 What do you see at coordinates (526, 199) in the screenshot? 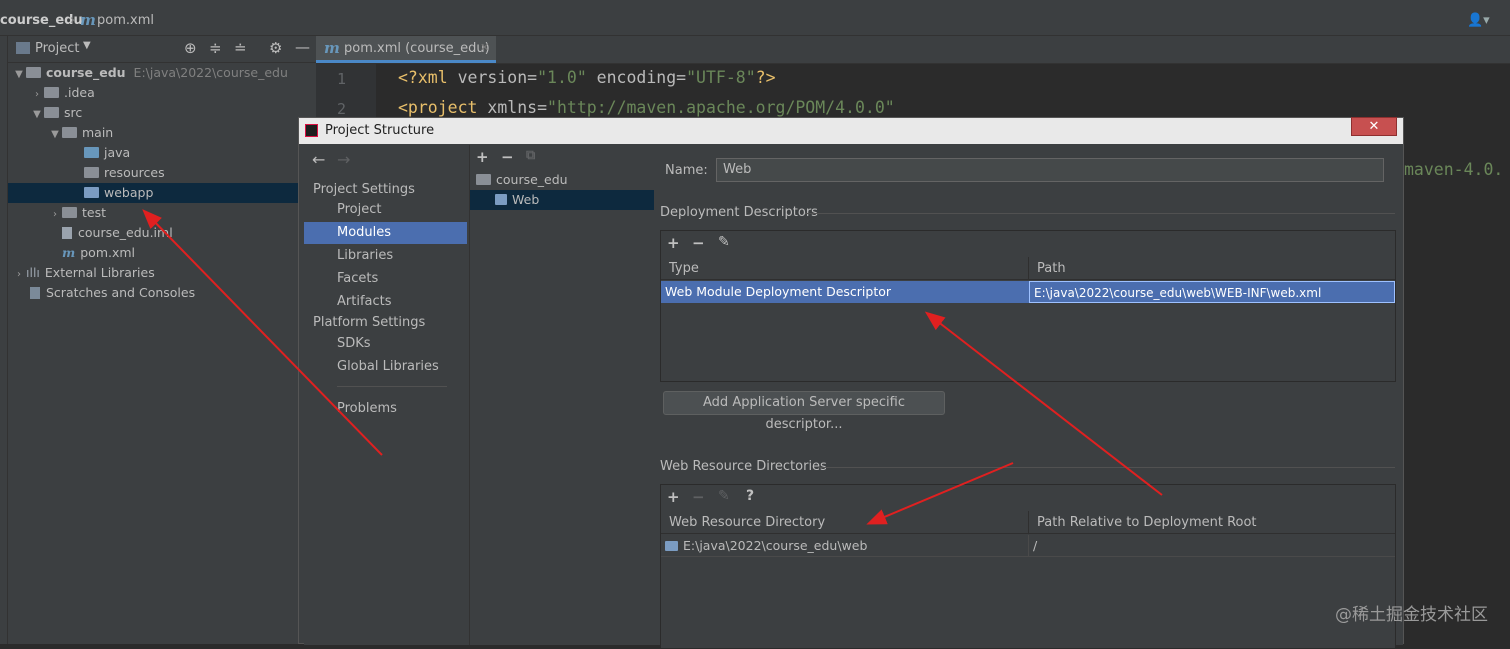
I see `tree-item-label: Web` at bounding box center [526, 199].